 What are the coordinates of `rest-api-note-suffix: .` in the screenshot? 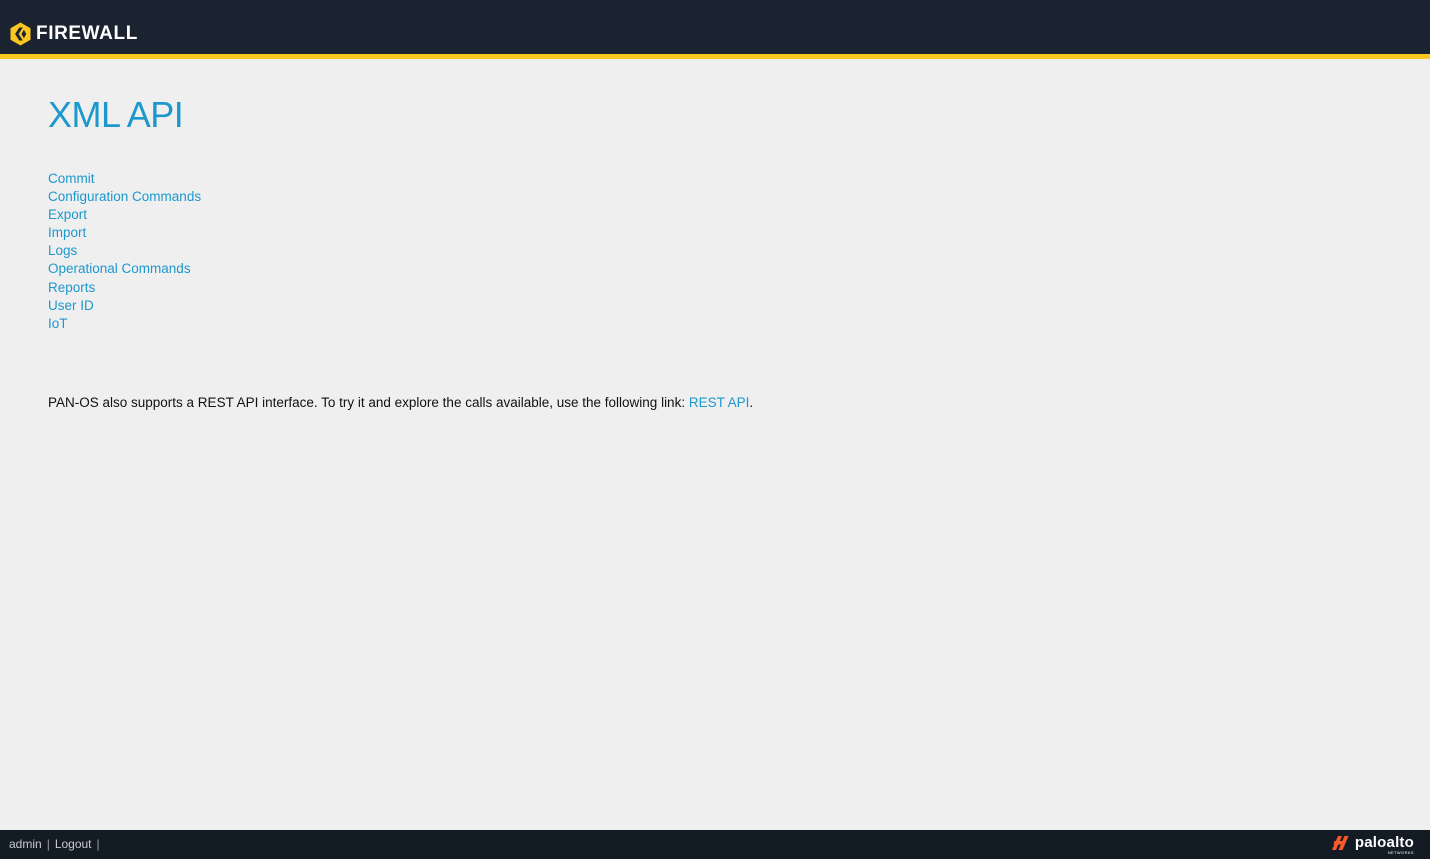 It's located at (751, 402).